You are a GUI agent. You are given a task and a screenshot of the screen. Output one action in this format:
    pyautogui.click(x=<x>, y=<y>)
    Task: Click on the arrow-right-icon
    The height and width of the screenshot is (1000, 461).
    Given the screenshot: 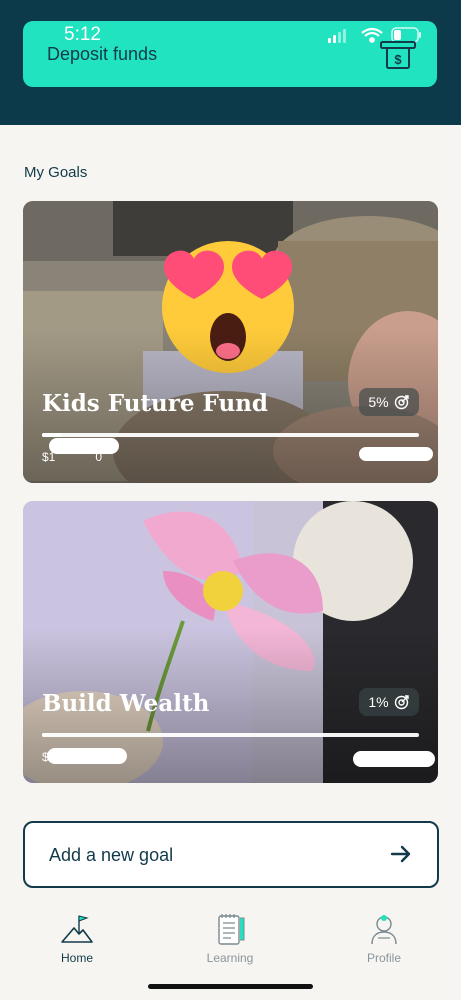 What is the action you would take?
    pyautogui.click(x=400, y=854)
    